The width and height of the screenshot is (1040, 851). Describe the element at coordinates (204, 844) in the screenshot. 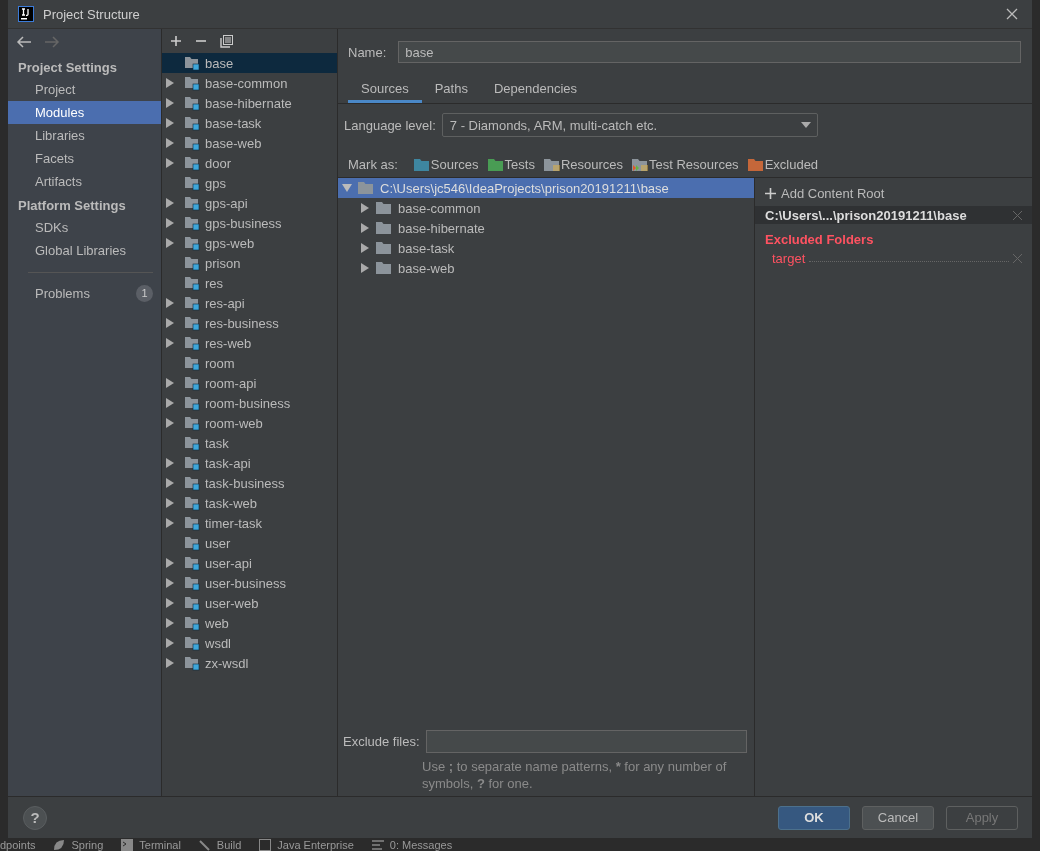

I see `hammer-icon` at that location.